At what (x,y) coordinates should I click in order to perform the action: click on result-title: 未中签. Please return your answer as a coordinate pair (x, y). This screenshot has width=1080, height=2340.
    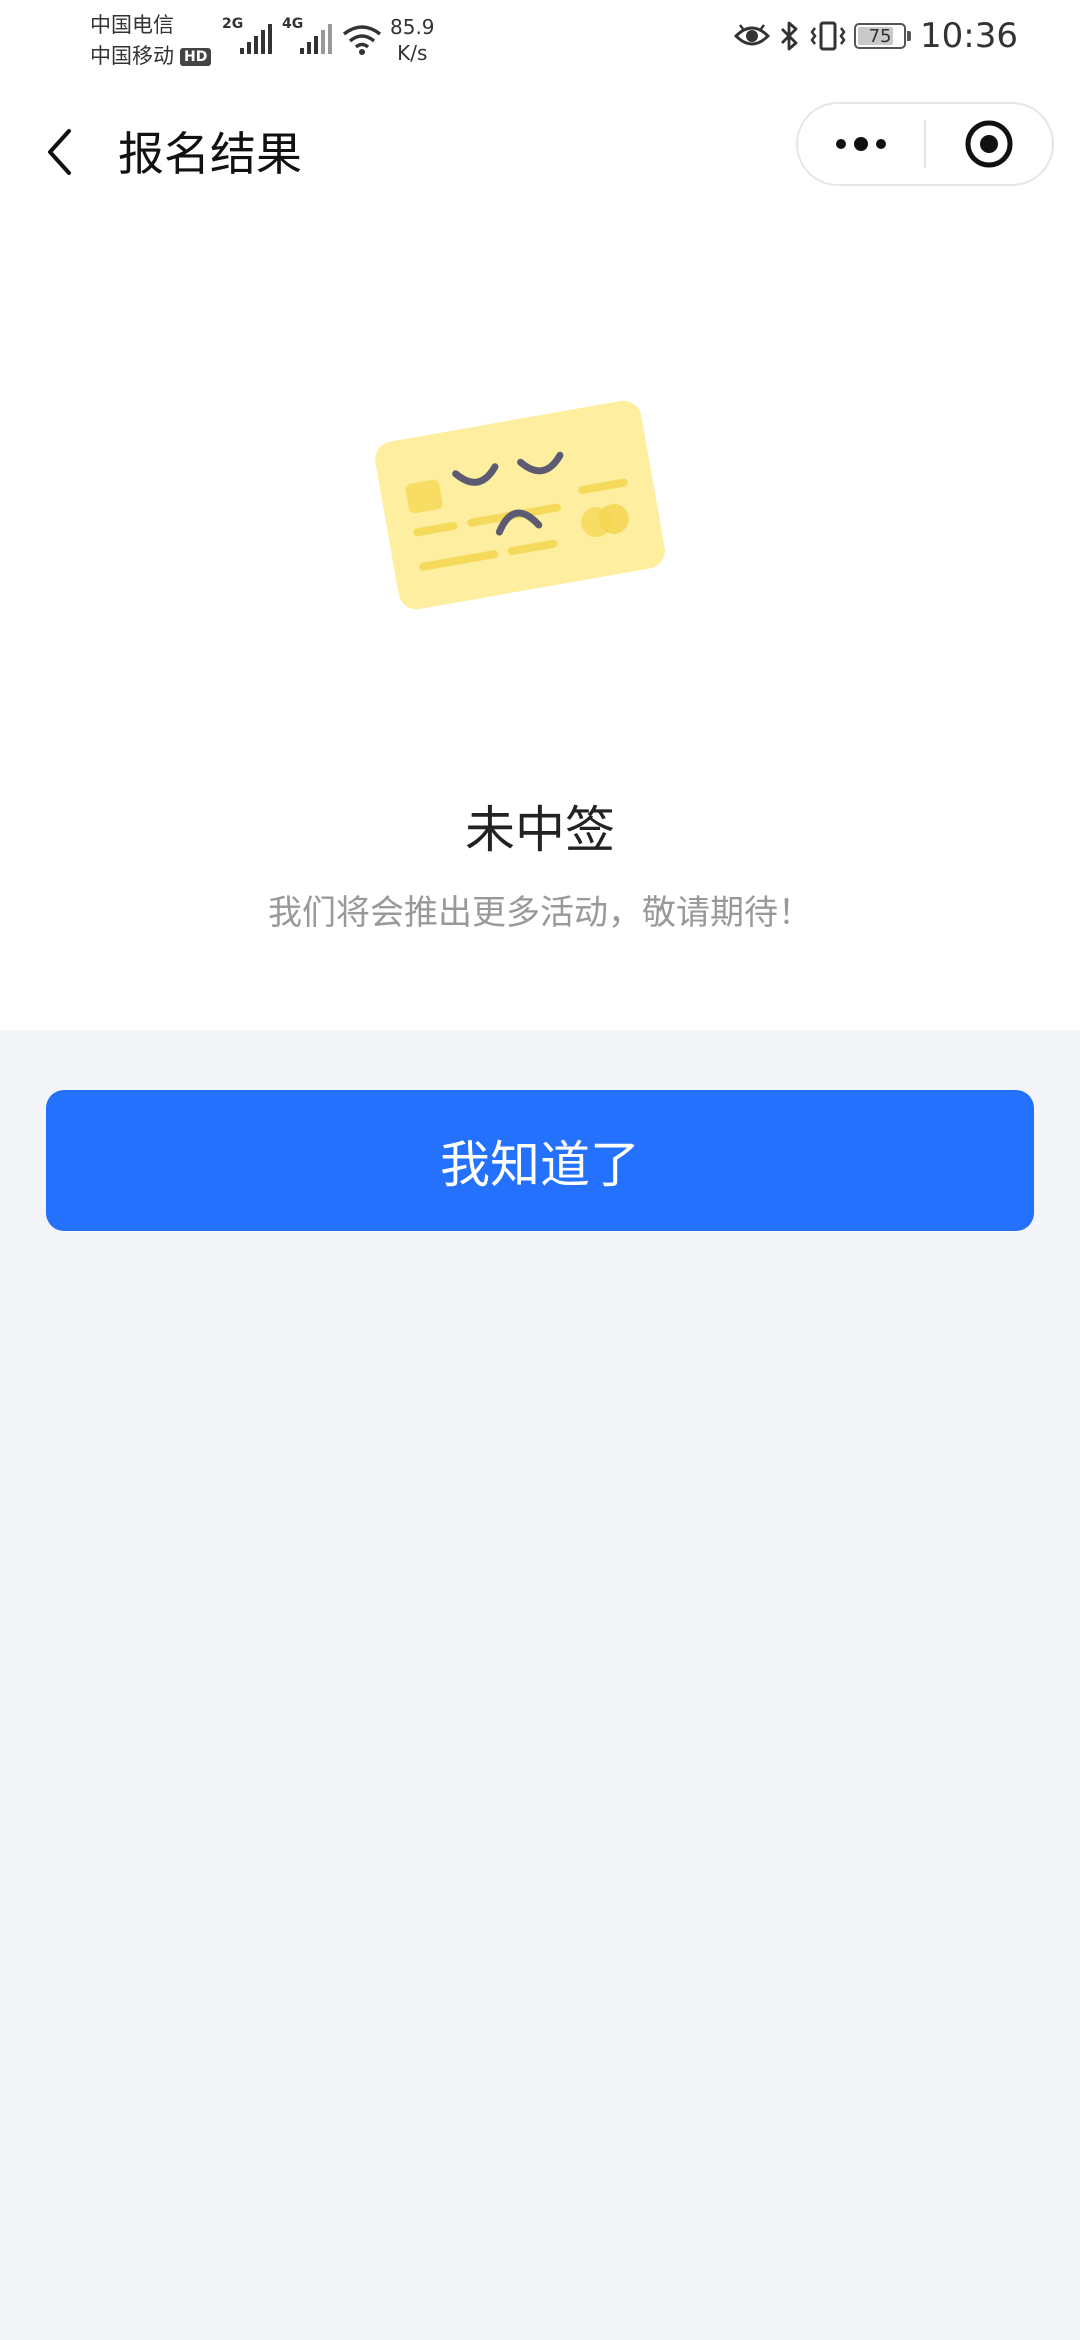
    Looking at the image, I should click on (540, 830).